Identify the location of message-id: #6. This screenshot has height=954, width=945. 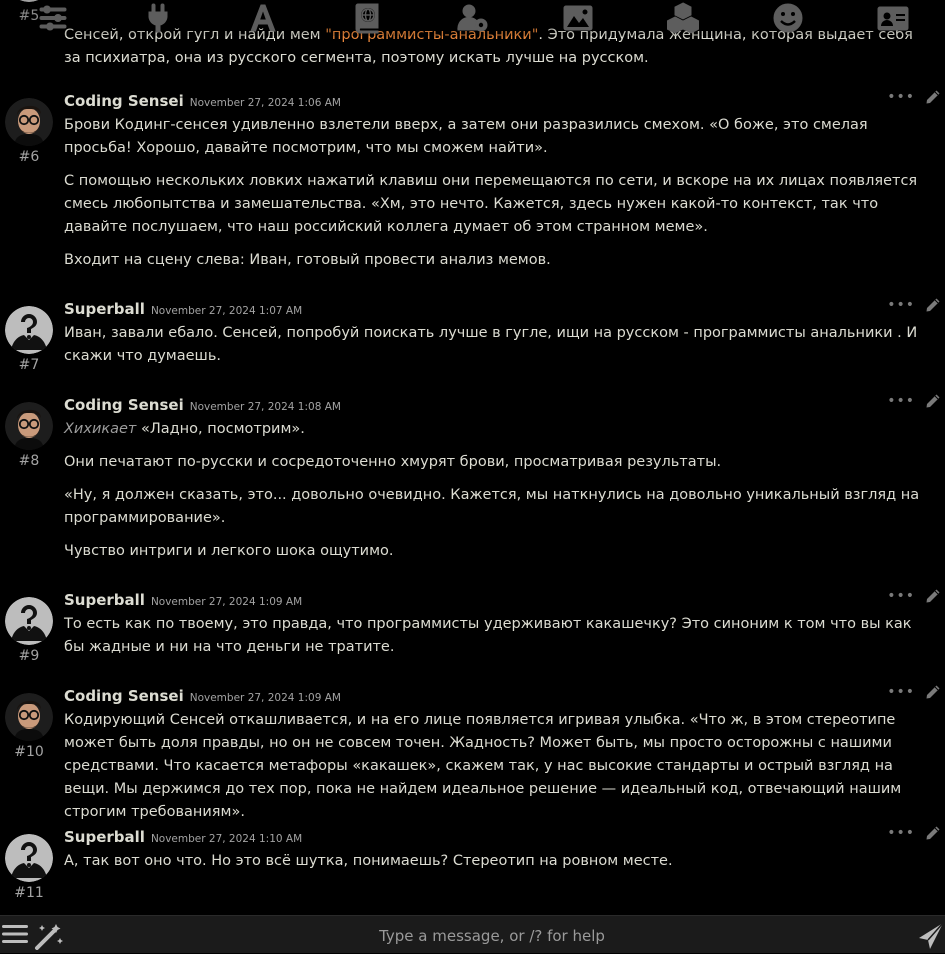
(29, 157).